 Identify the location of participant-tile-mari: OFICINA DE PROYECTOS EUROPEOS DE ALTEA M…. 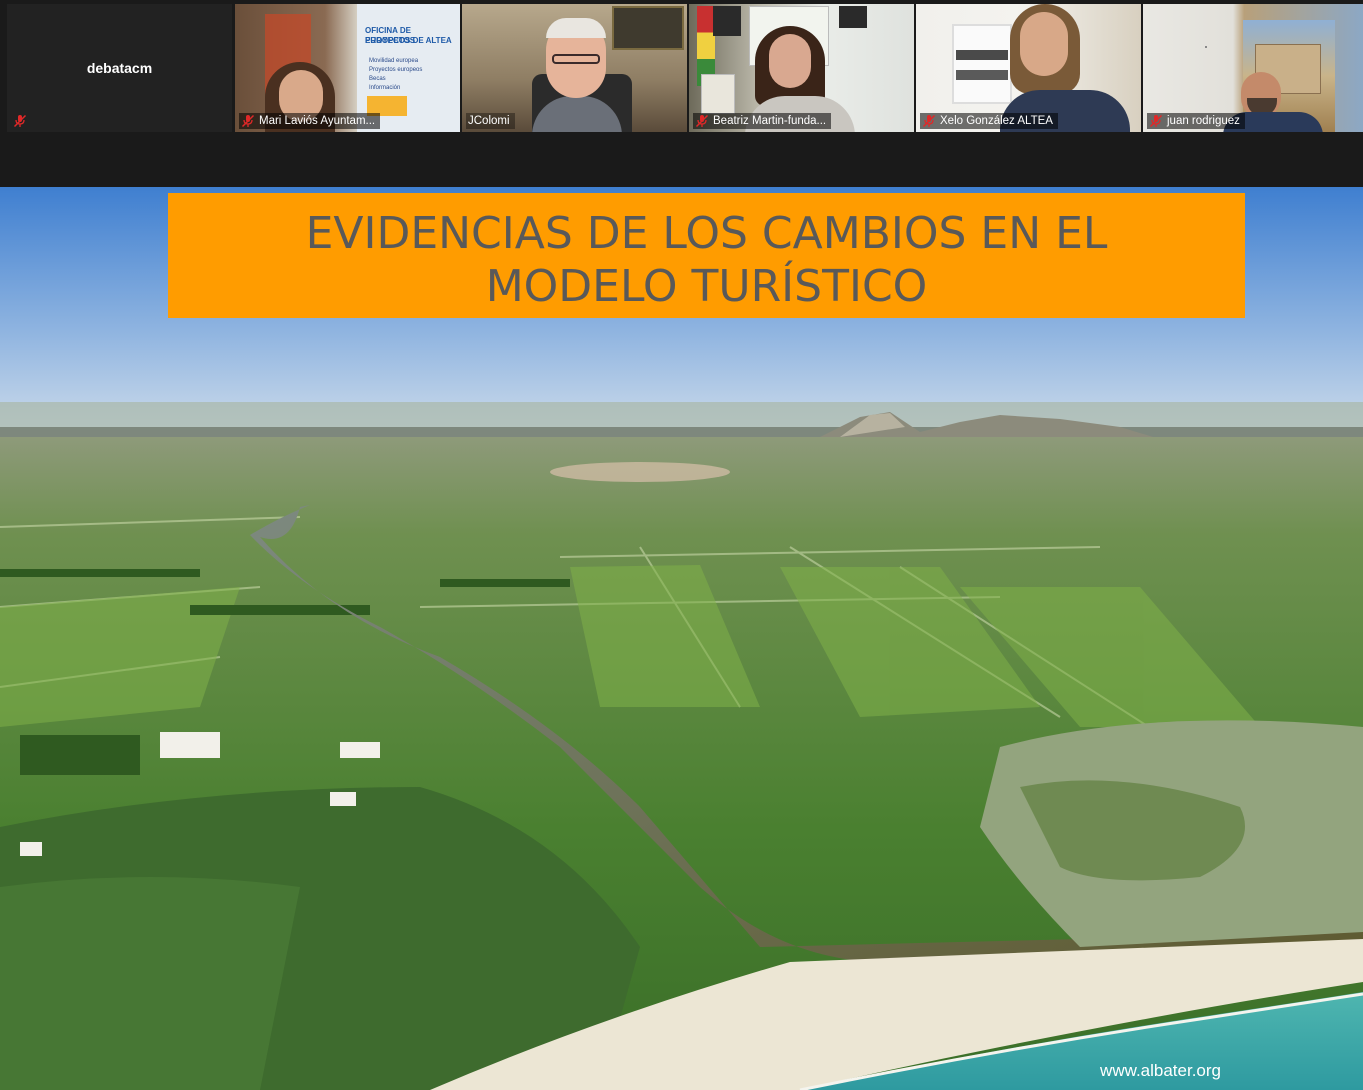
(347, 68).